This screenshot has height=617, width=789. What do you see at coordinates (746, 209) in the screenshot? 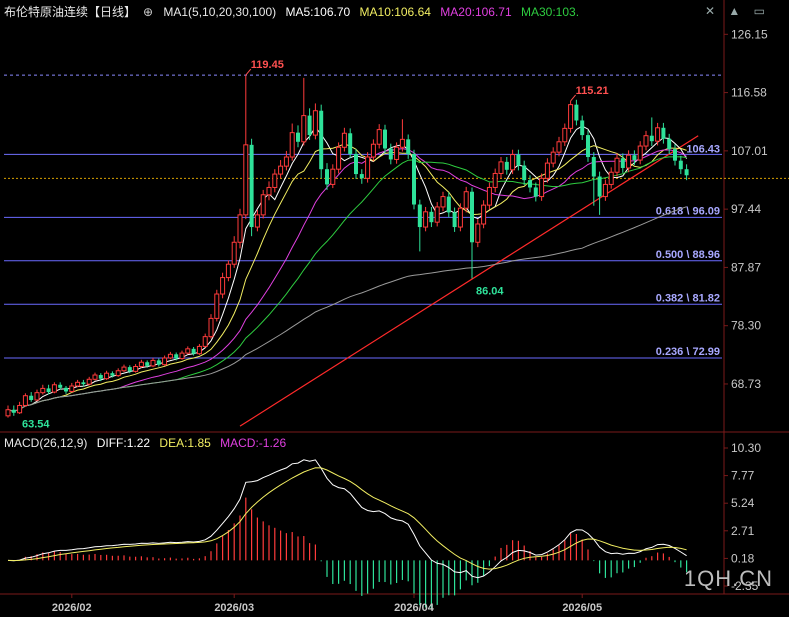
I see `price-y-axis: 126.15 116.58 107.01 97.44 87.87 78.30 68.73` at bounding box center [746, 209].